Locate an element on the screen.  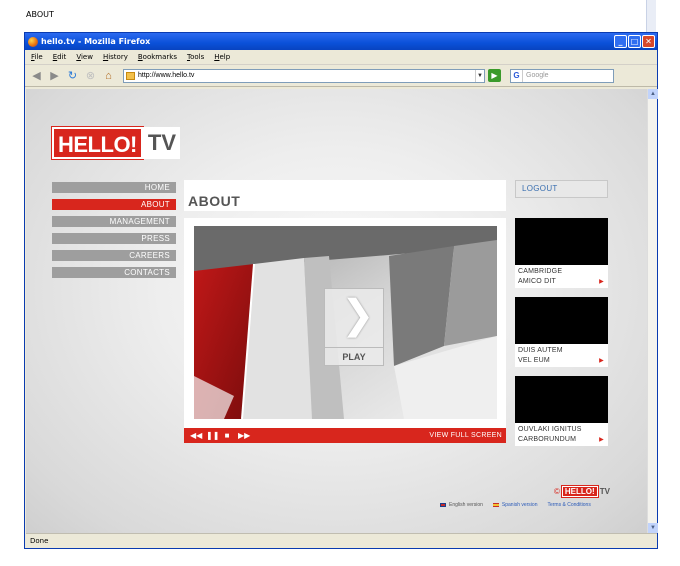
nav-item-contacts: CONTACTS is located at coordinates (114, 272).